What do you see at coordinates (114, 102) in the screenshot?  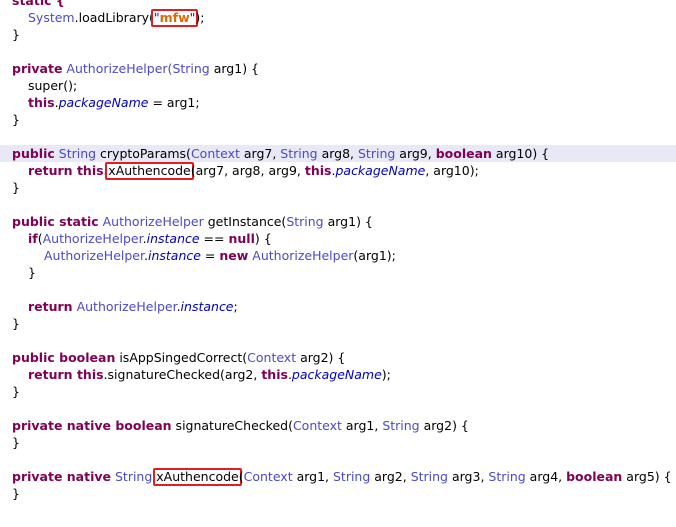 I see `code-line: this.packageName = arg1;` at bounding box center [114, 102].